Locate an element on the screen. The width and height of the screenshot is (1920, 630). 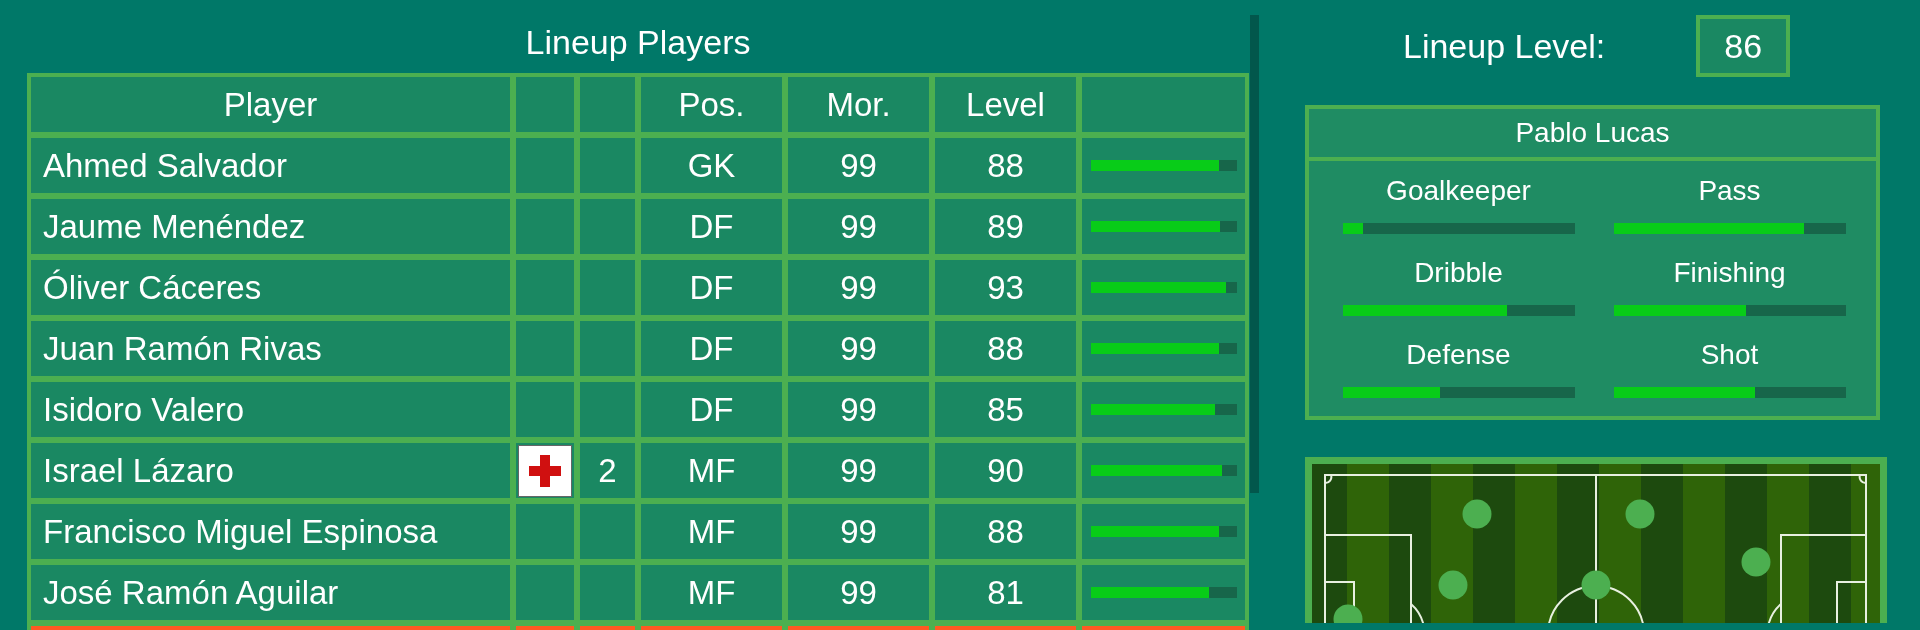
table-cell: José Ramón Aguilar is located at coordinates (270, 592).